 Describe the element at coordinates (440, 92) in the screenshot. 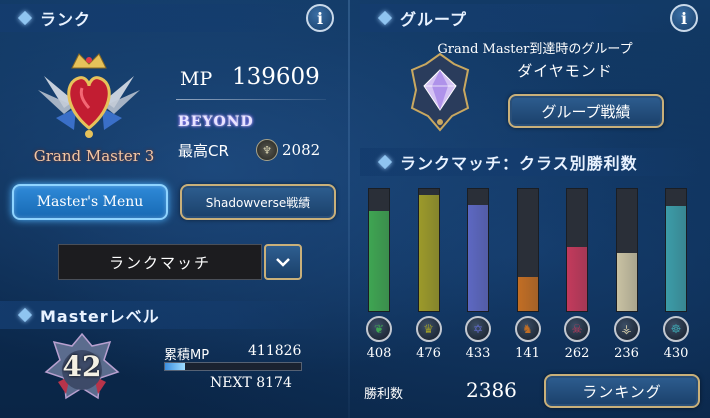

I see `diamond-group-emblem-icon` at that location.